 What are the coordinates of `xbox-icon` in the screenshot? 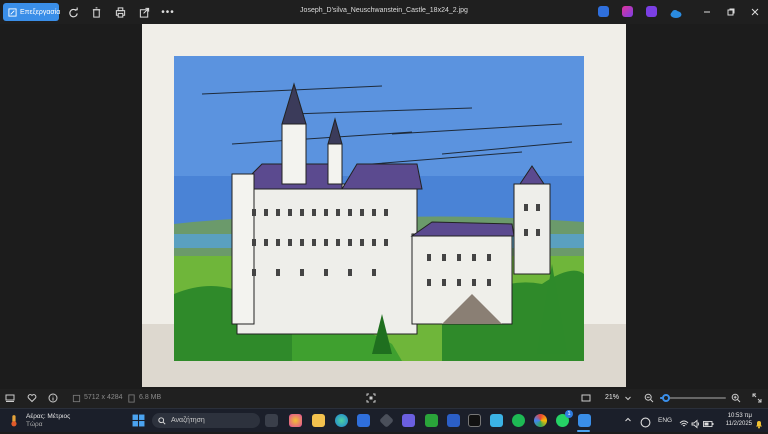 It's located at (431, 420).